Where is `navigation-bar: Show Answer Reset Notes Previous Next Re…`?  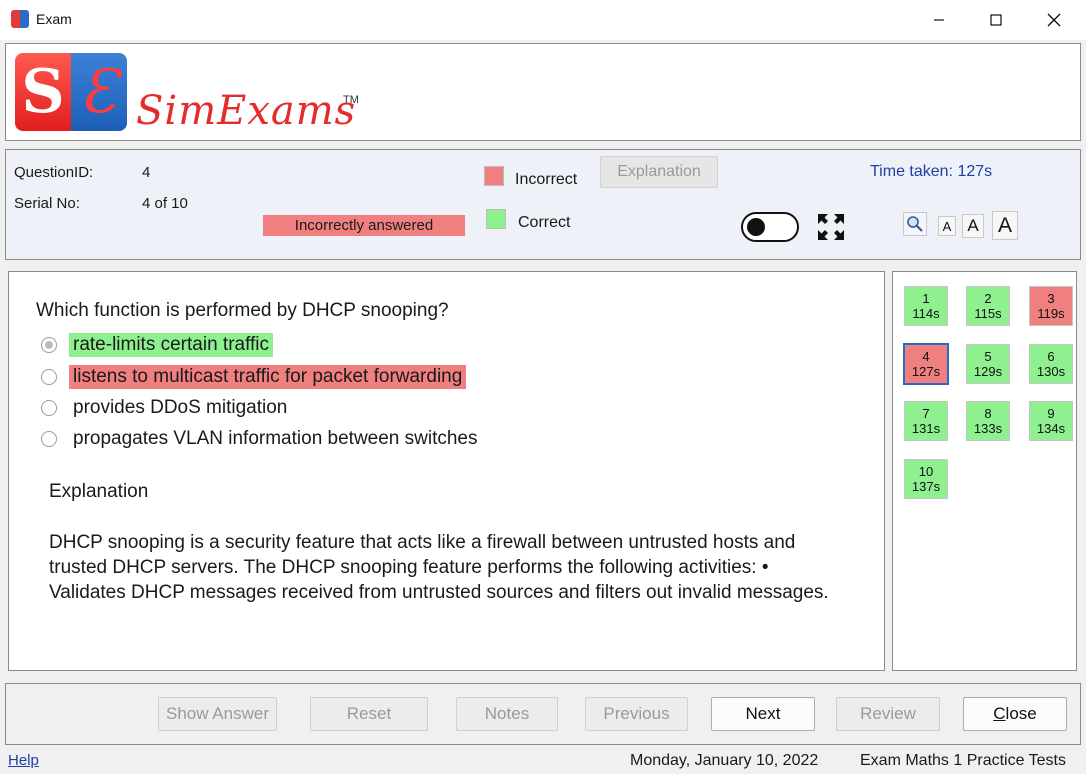
navigation-bar: Show Answer Reset Notes Previous Next Re… is located at coordinates (543, 714).